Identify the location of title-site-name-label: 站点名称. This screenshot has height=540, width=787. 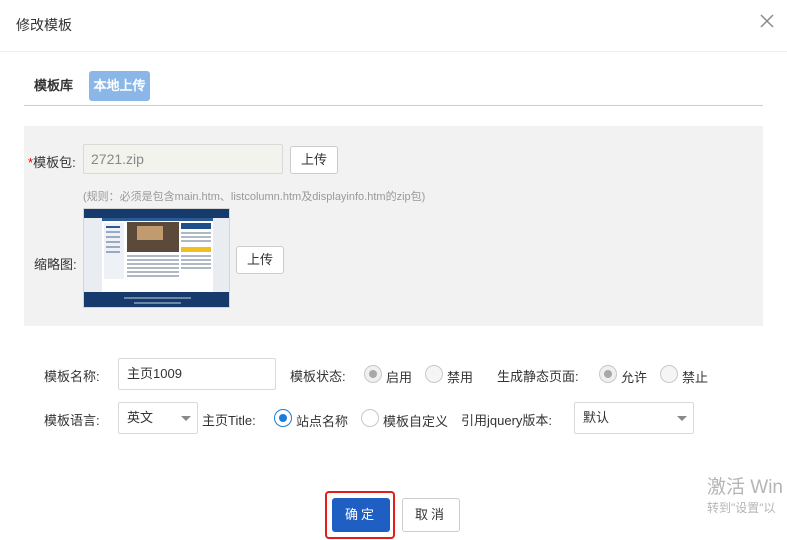
(322, 421).